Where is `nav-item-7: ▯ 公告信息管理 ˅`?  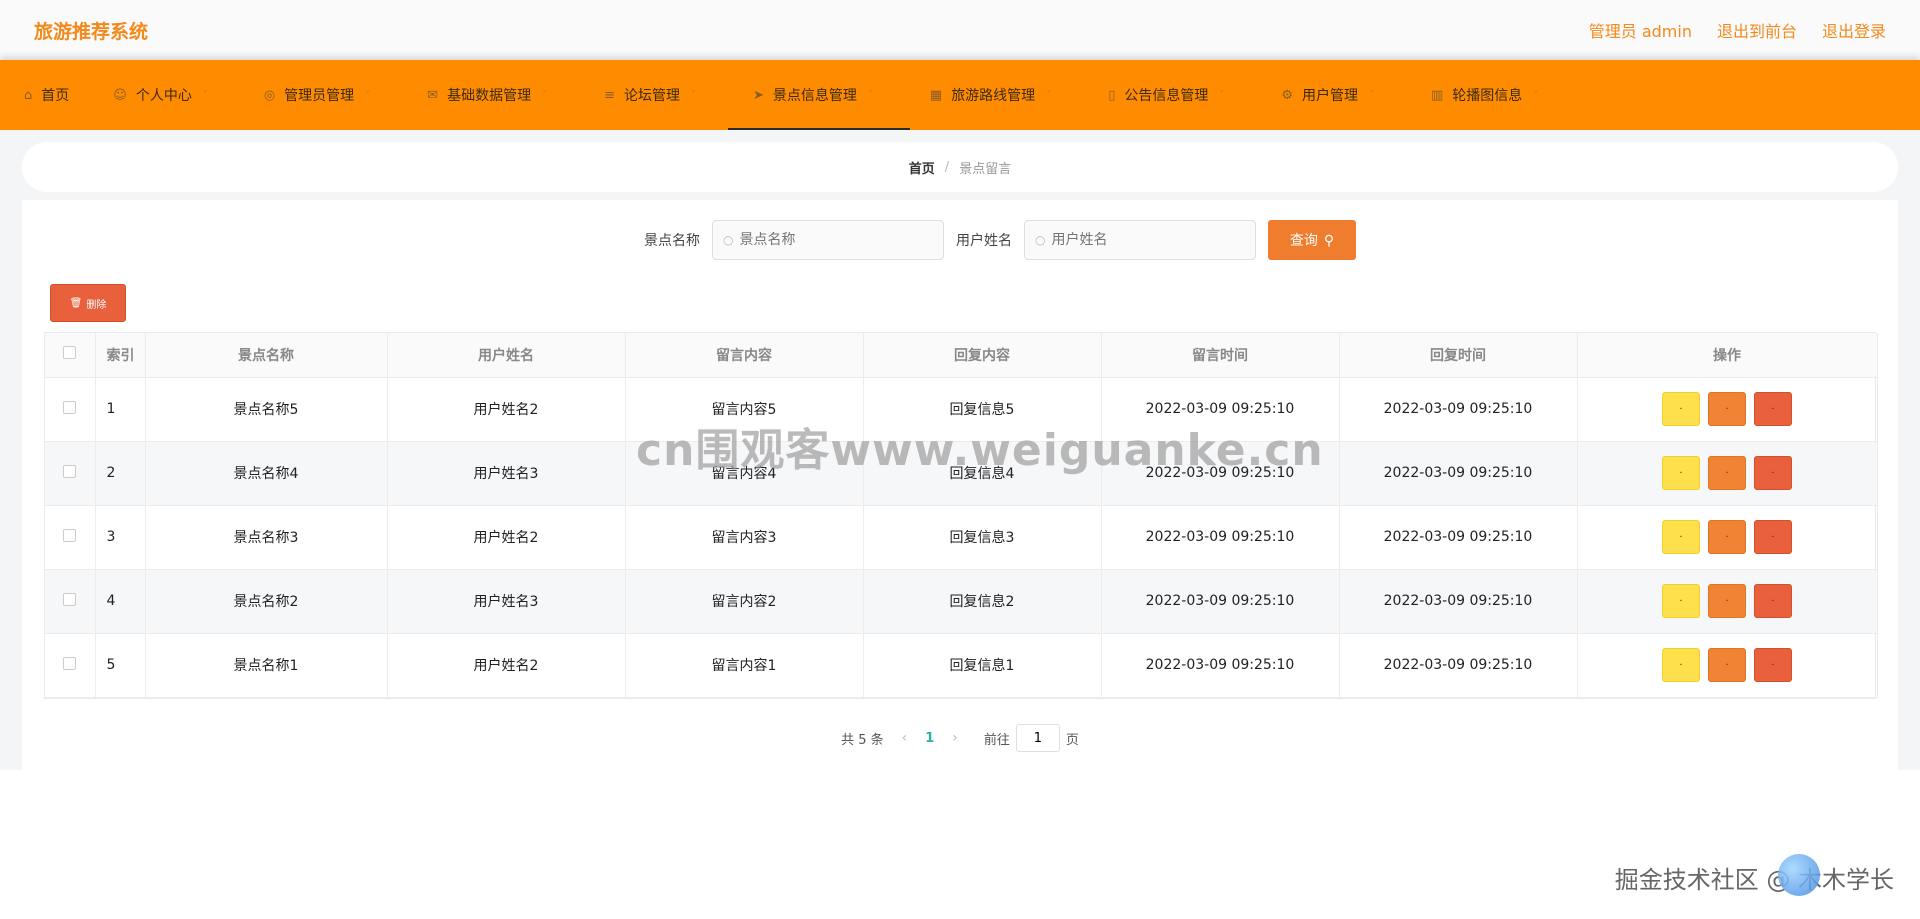 nav-item-7: ▯ 公告信息管理 ˅ is located at coordinates (1166, 95).